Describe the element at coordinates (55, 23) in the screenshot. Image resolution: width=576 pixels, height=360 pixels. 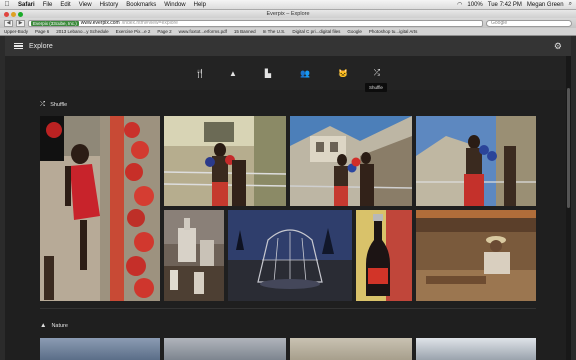
I see `security-badge: Everpix (33cube, Inc.)` at that location.